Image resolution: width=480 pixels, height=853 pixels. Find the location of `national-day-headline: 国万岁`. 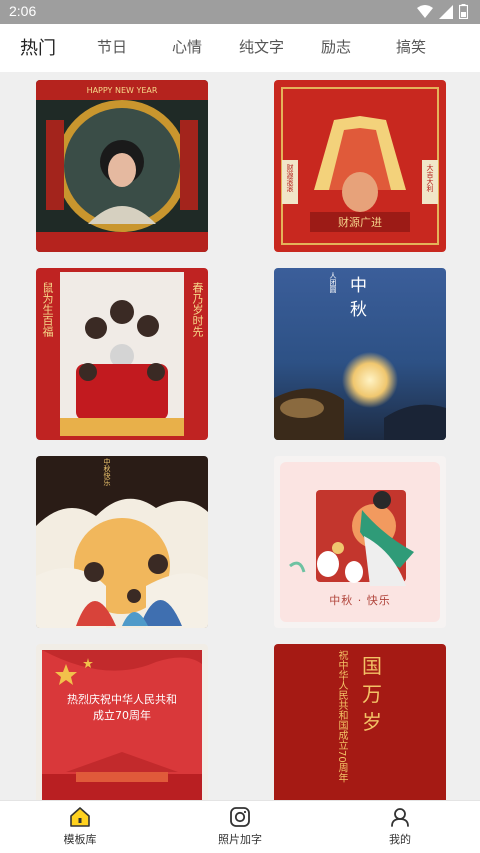

national-day-headline: 国万岁 is located at coordinates (372, 694).